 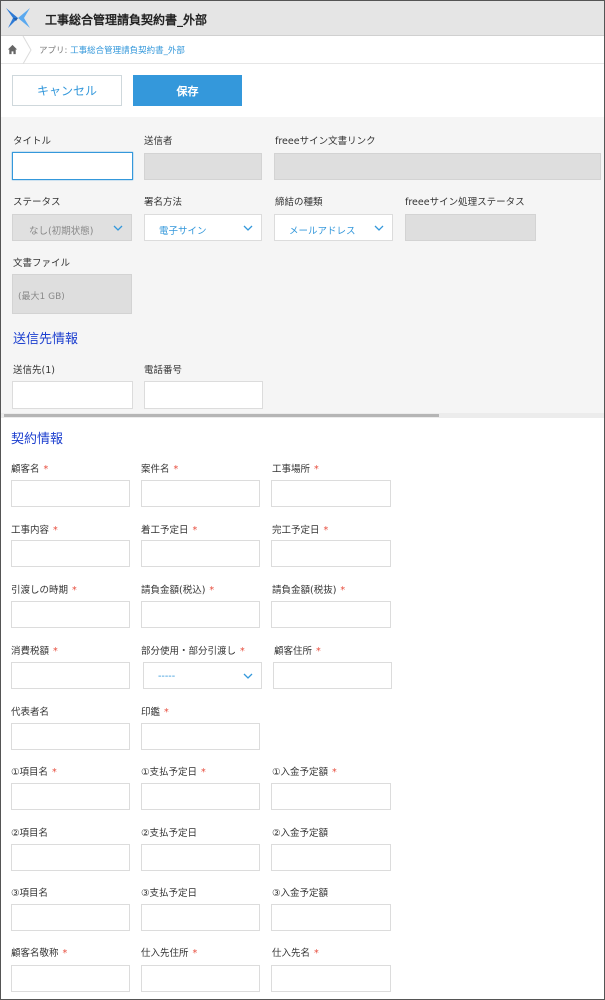 What do you see at coordinates (203, 166) in the screenshot?
I see `sender-field` at bounding box center [203, 166].